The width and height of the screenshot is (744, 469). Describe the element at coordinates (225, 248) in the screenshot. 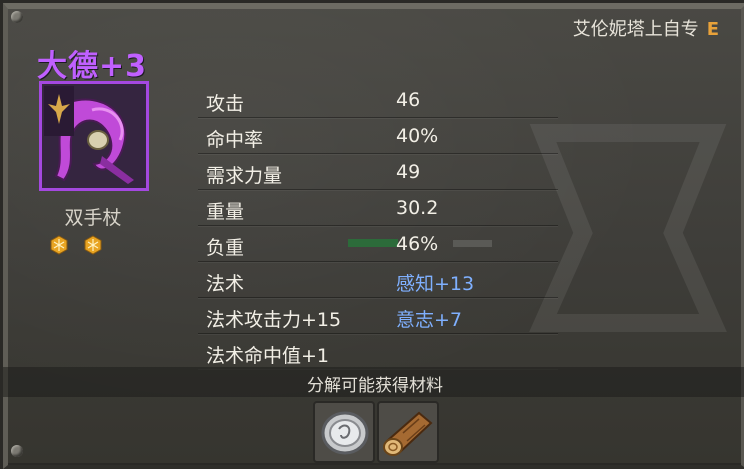

I see `stat-label: 负重` at that location.